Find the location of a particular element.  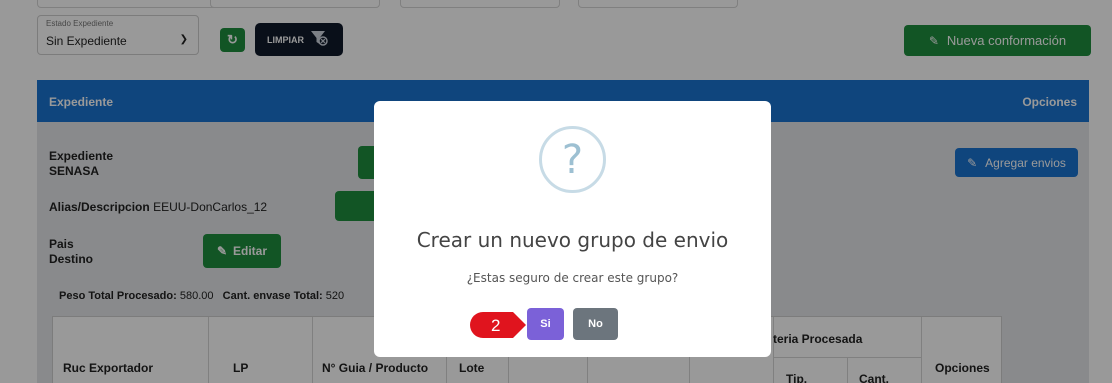

confirm-no-button: No is located at coordinates (595, 324).